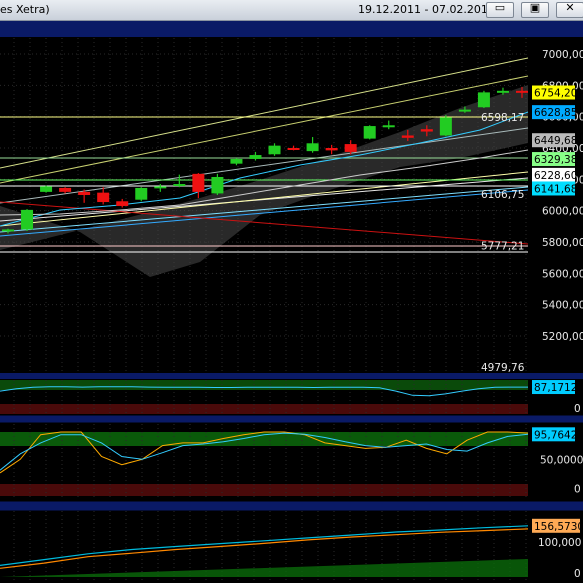  I want to click on price-y-tick-label: 5200,00, so click(562, 337).